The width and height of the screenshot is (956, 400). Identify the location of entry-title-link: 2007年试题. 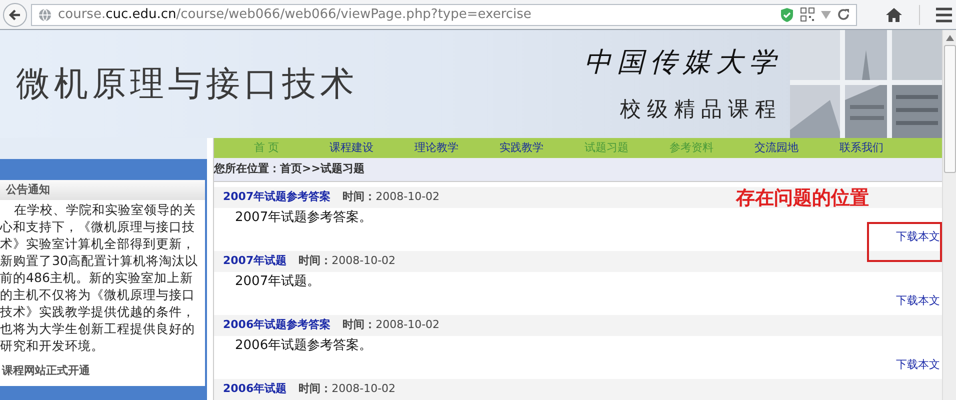
(255, 261).